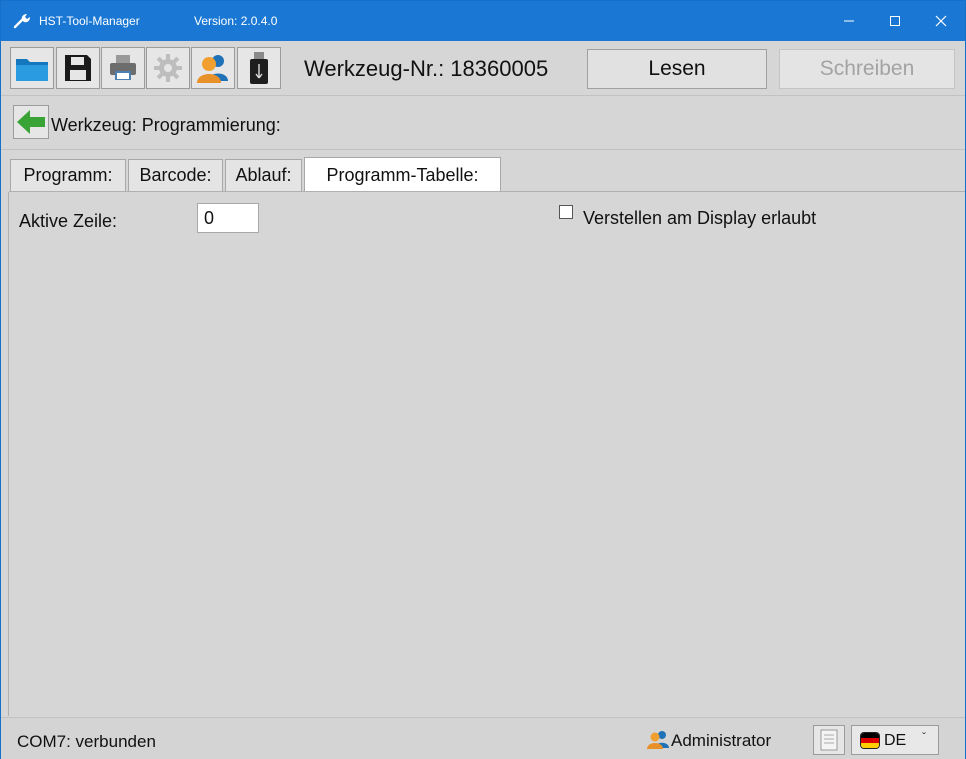 Image resolution: width=966 pixels, height=759 pixels. What do you see at coordinates (402, 174) in the screenshot?
I see `tab-programm-tabelle: Programm-Tabelle:` at bounding box center [402, 174].